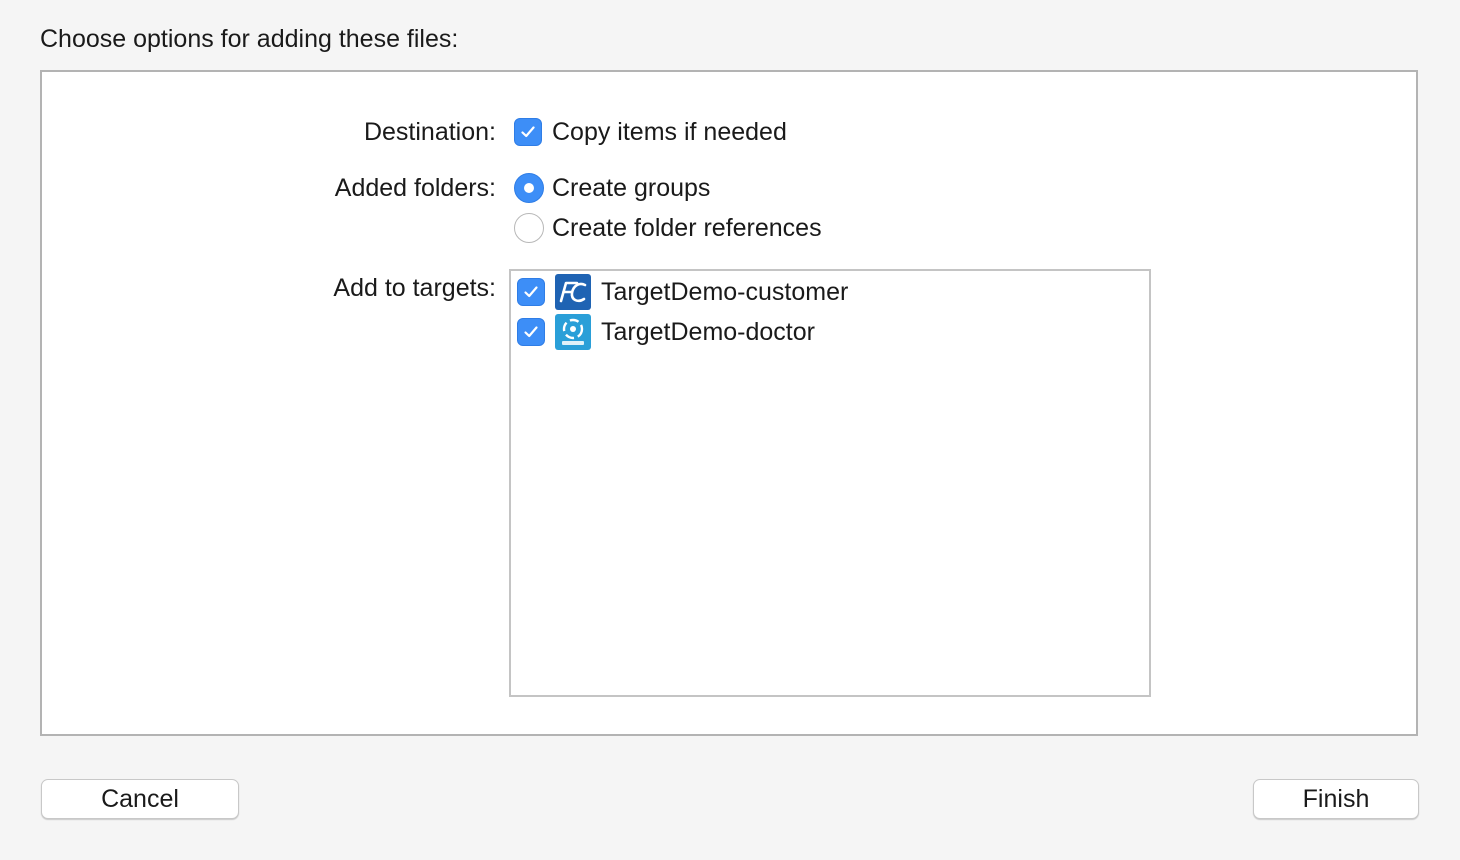 Image resolution: width=1460 pixels, height=860 pixels. Describe the element at coordinates (573, 332) in the screenshot. I see `doctor-app-icon` at that location.